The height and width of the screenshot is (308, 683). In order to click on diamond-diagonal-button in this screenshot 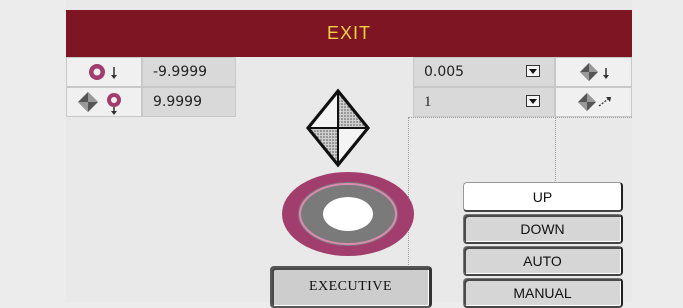, I will do `click(593, 102)`.